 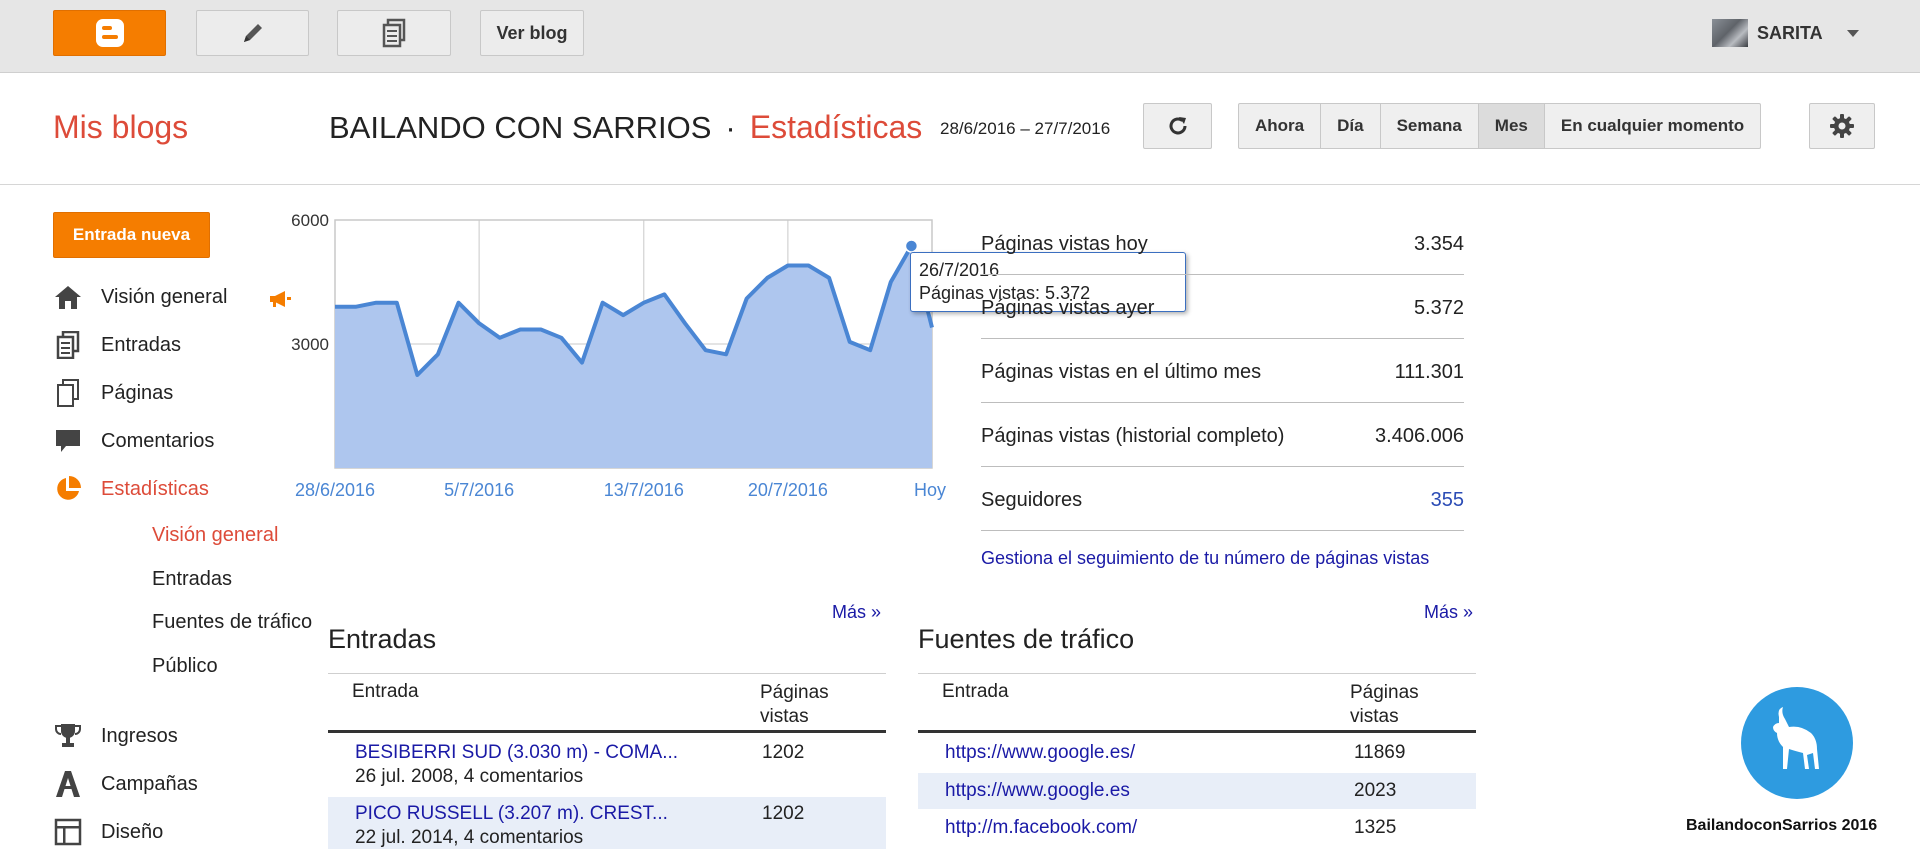 I want to click on blogger-logo-button, so click(x=109, y=33).